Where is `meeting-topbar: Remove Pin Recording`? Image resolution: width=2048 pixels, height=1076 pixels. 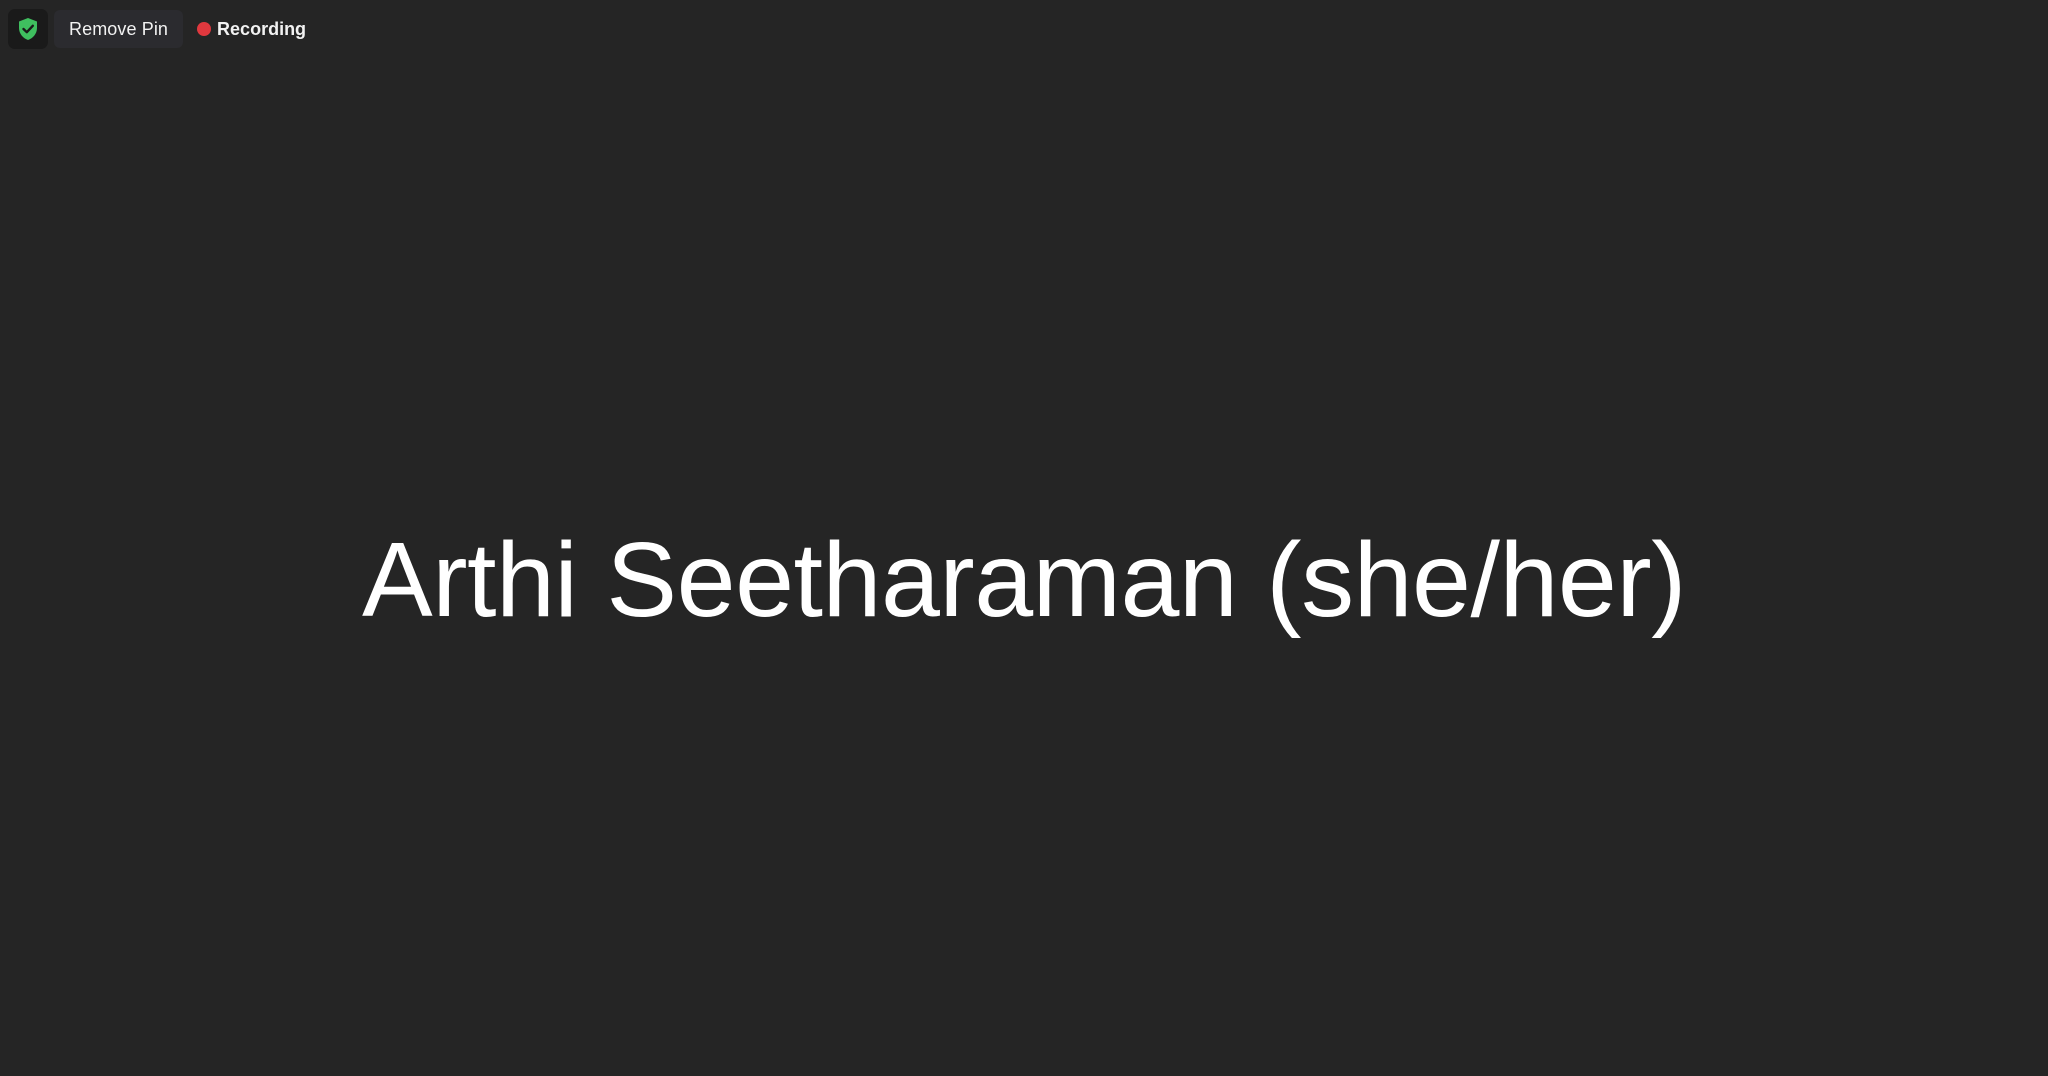 meeting-topbar: Remove Pin Recording is located at coordinates (157, 29).